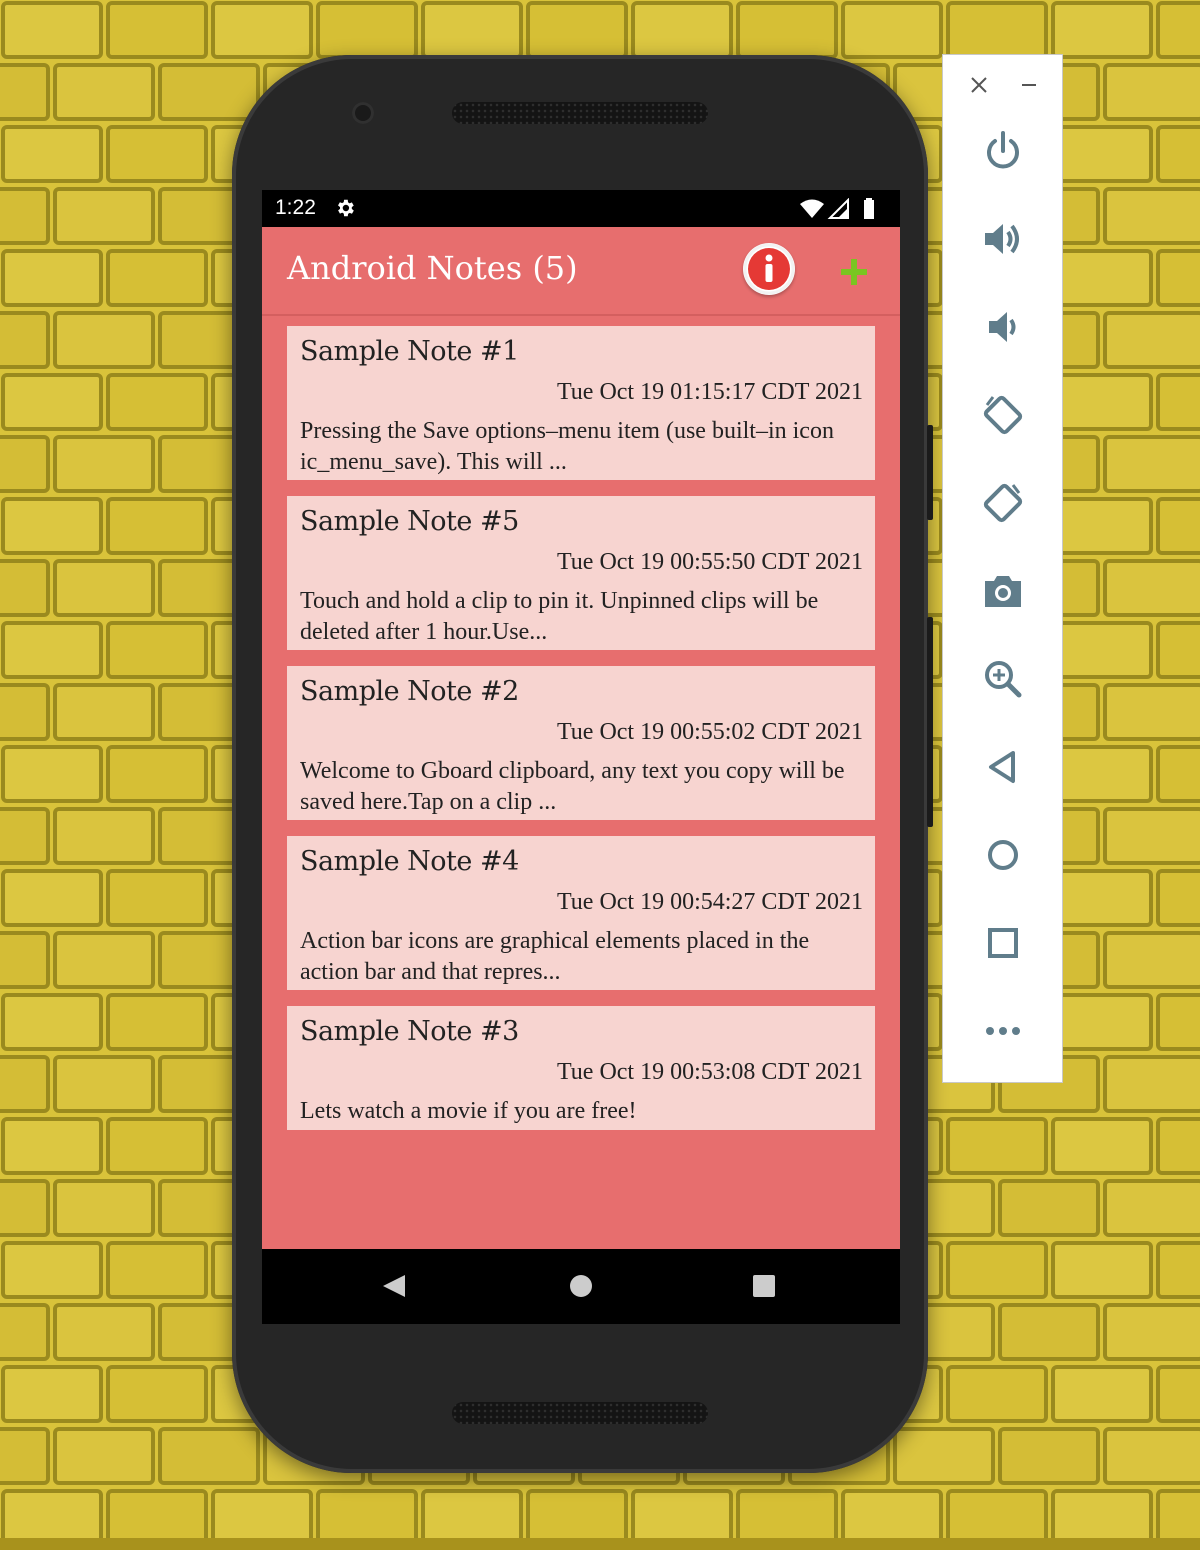 Image resolution: width=1200 pixels, height=1550 pixels. I want to click on bottom-speaker-grille, so click(580, 1413).